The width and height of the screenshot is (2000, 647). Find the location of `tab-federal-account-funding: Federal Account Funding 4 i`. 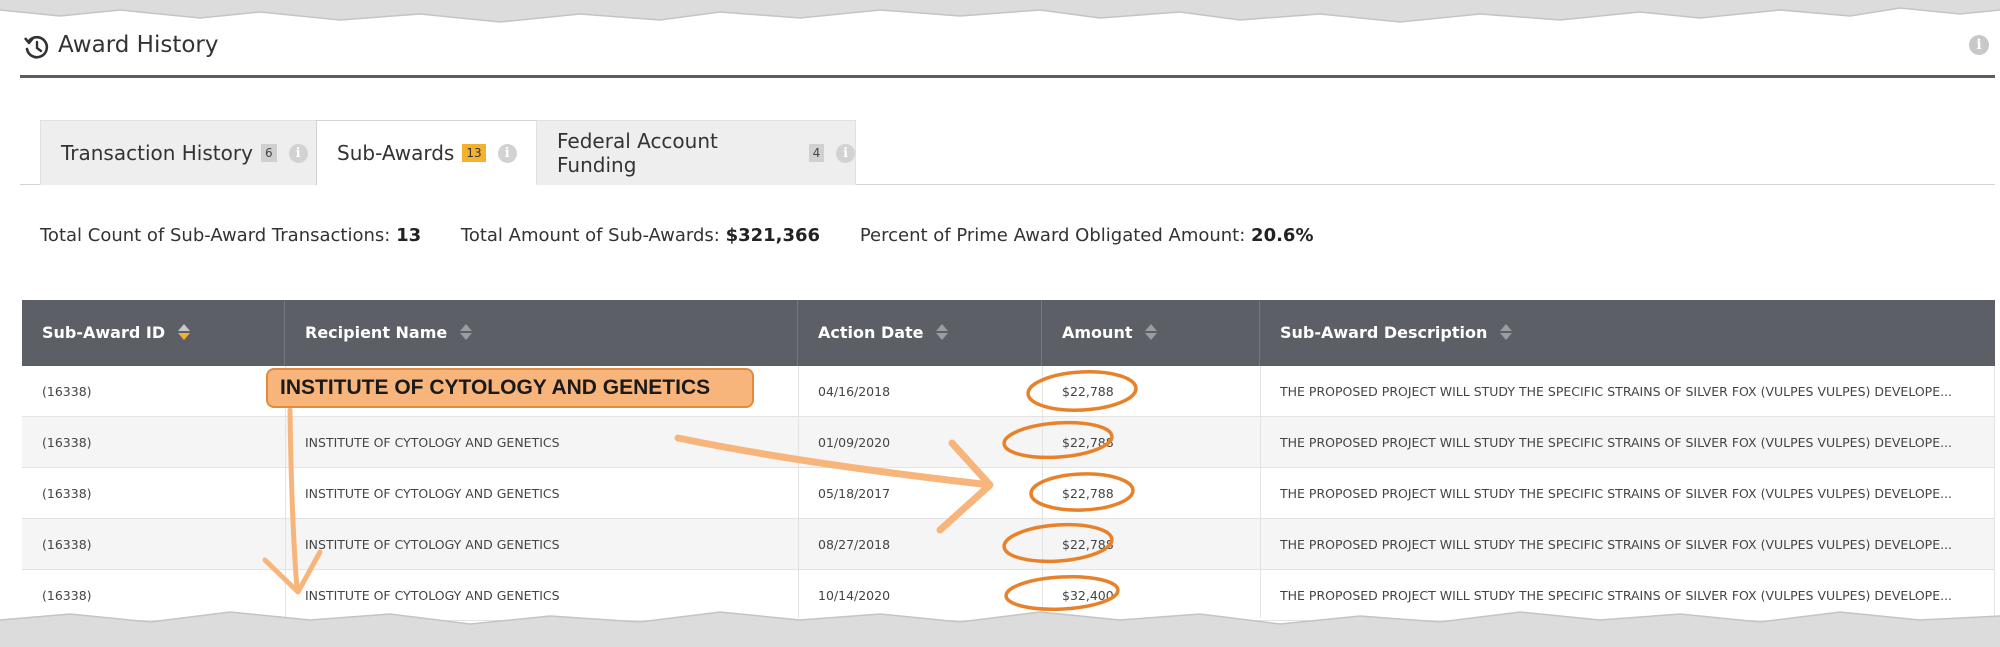

tab-federal-account-funding: Federal Account Funding 4 i is located at coordinates (696, 152).